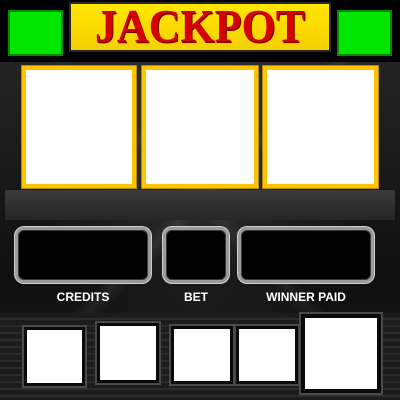 This screenshot has height=400, width=400. Describe the element at coordinates (364, 33) in the screenshot. I see `right-indicator-light` at that location.